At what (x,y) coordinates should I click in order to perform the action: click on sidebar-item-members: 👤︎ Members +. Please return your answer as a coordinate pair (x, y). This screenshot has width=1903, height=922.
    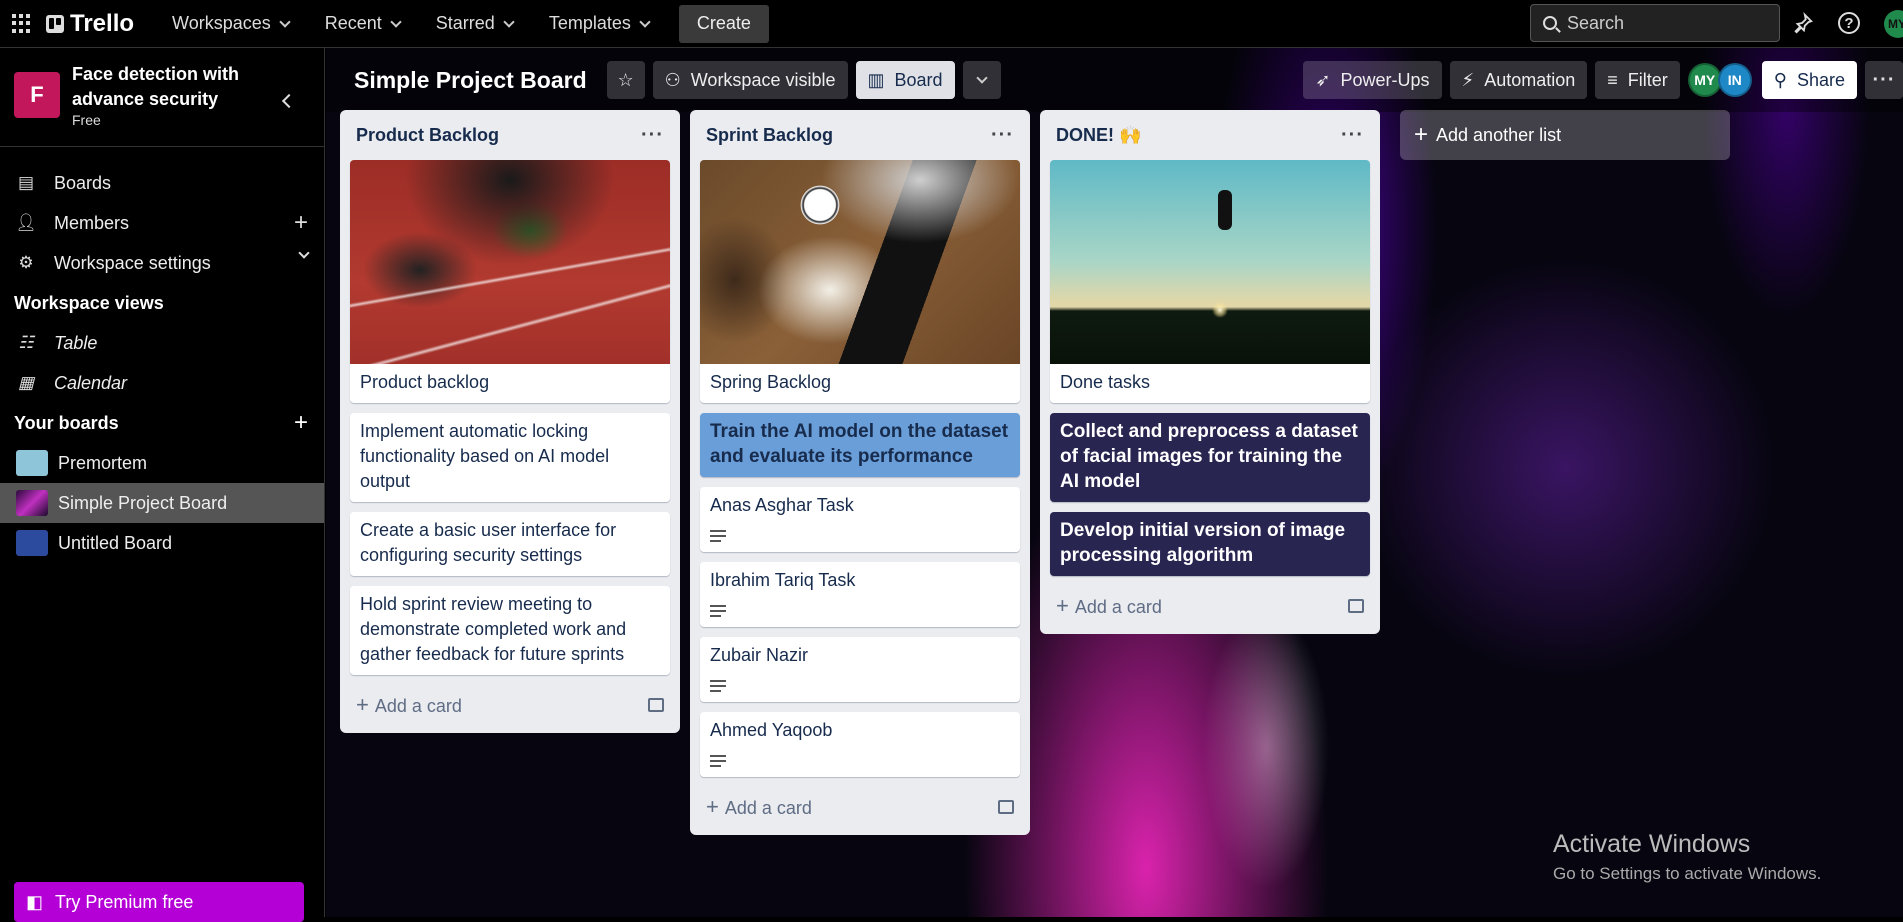
    Looking at the image, I should click on (162, 223).